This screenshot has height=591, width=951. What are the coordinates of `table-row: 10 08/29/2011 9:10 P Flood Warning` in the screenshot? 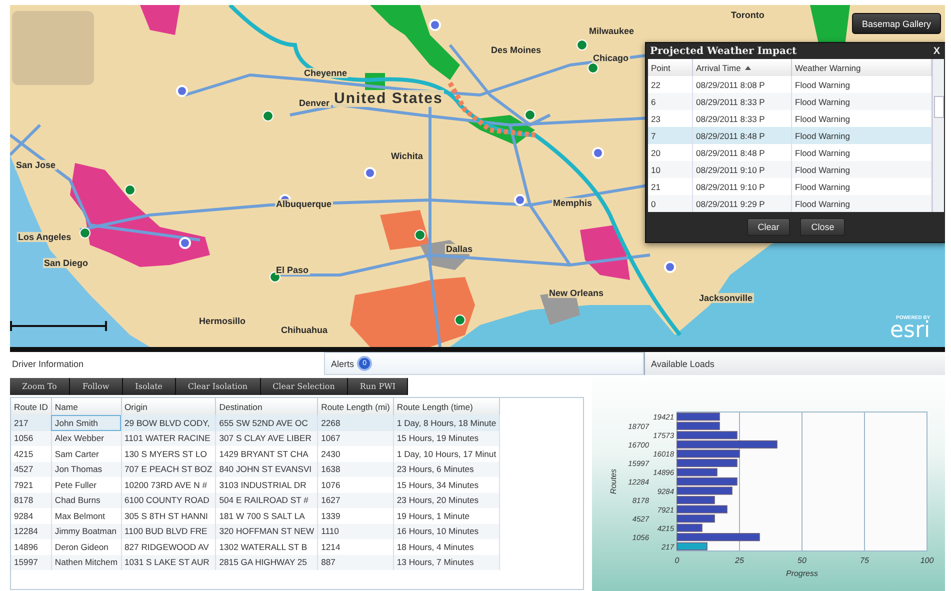 It's located at (790, 169).